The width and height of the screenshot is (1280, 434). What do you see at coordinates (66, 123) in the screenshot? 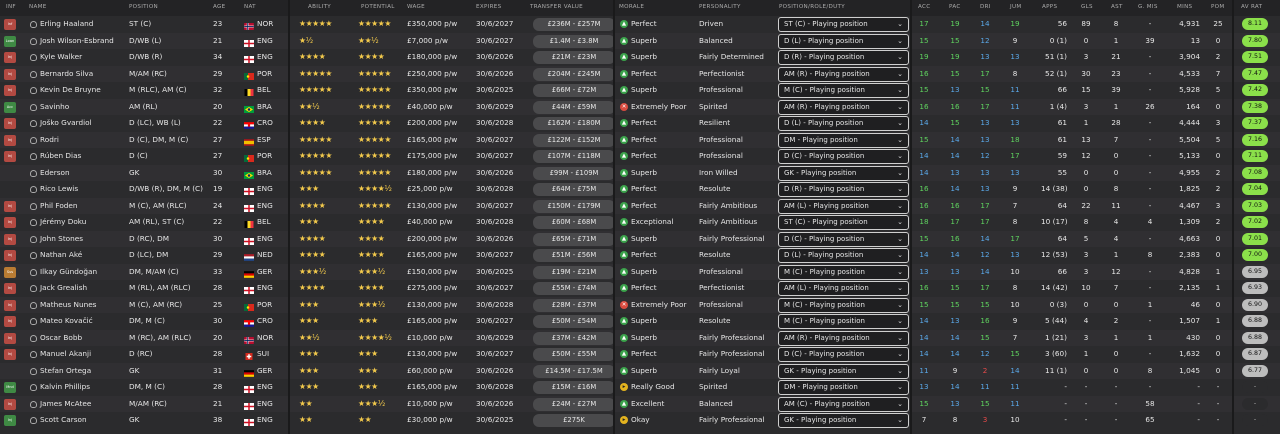
I see `player-name: Joško Gvardiol` at bounding box center [66, 123].